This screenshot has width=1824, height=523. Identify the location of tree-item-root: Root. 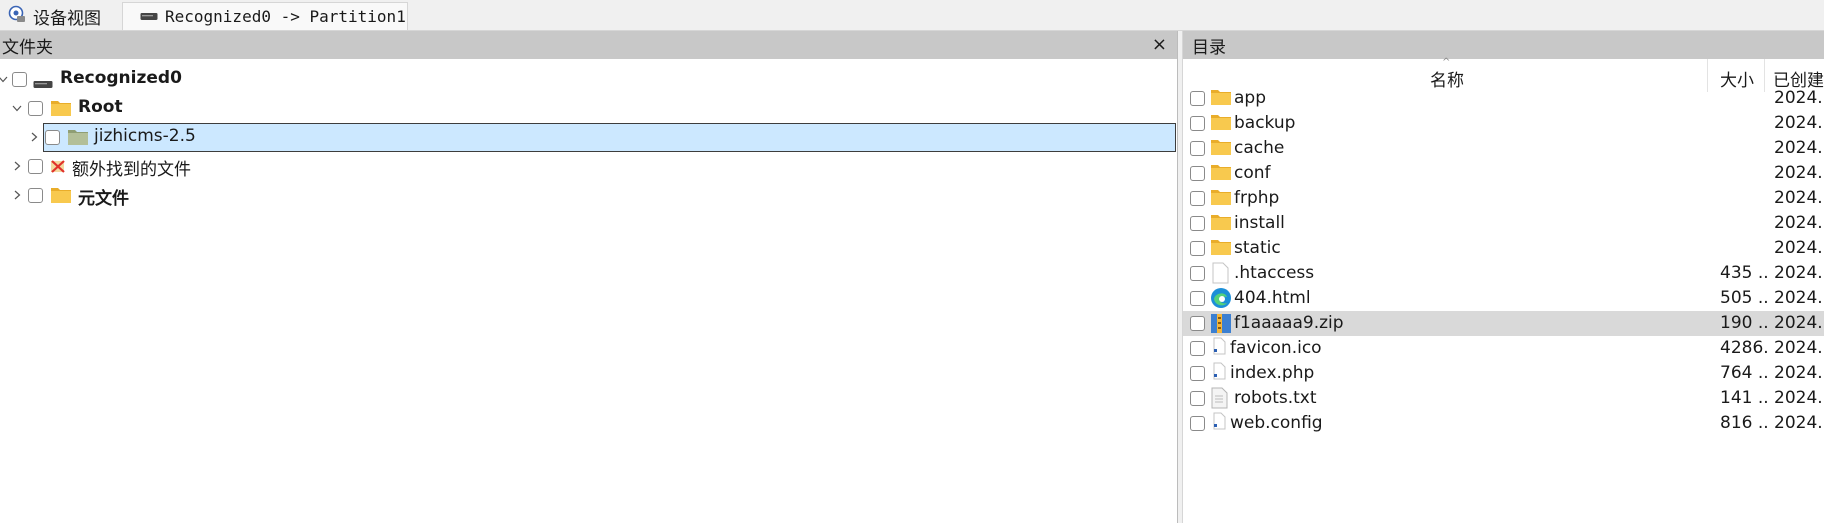
(588, 108).